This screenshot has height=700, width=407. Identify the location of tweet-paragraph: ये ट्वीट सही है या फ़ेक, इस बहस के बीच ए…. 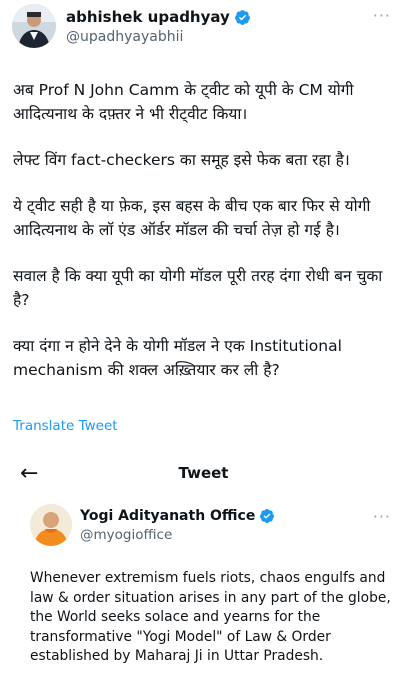
(192, 218).